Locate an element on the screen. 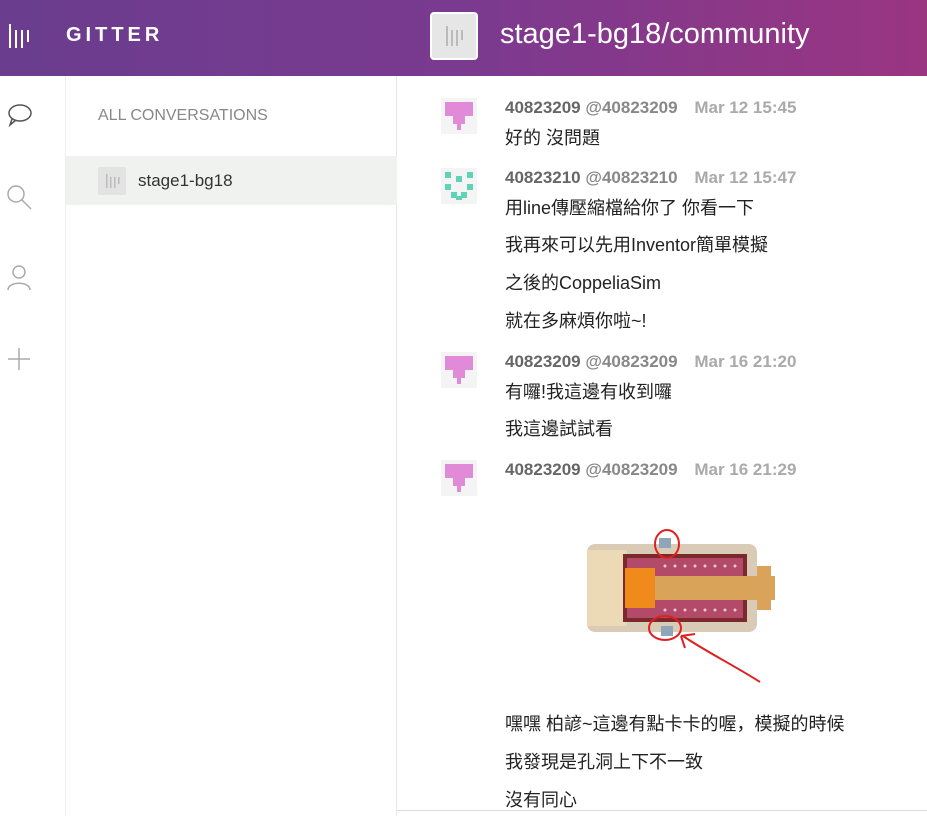 The height and width of the screenshot is (816, 927). message-meta: 40823210 @40823210 Mar 12 15:47 is located at coordinates (650, 178).